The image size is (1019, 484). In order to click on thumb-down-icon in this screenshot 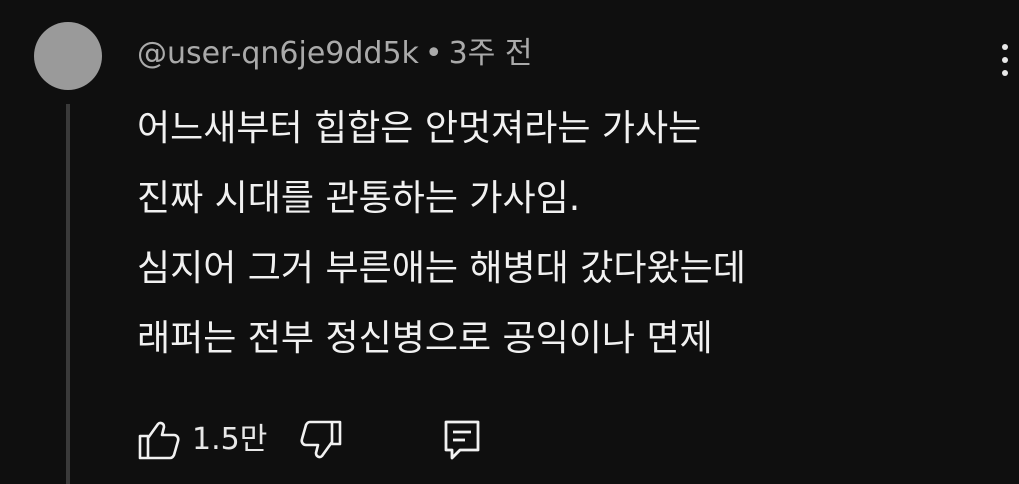, I will do `click(322, 440)`.